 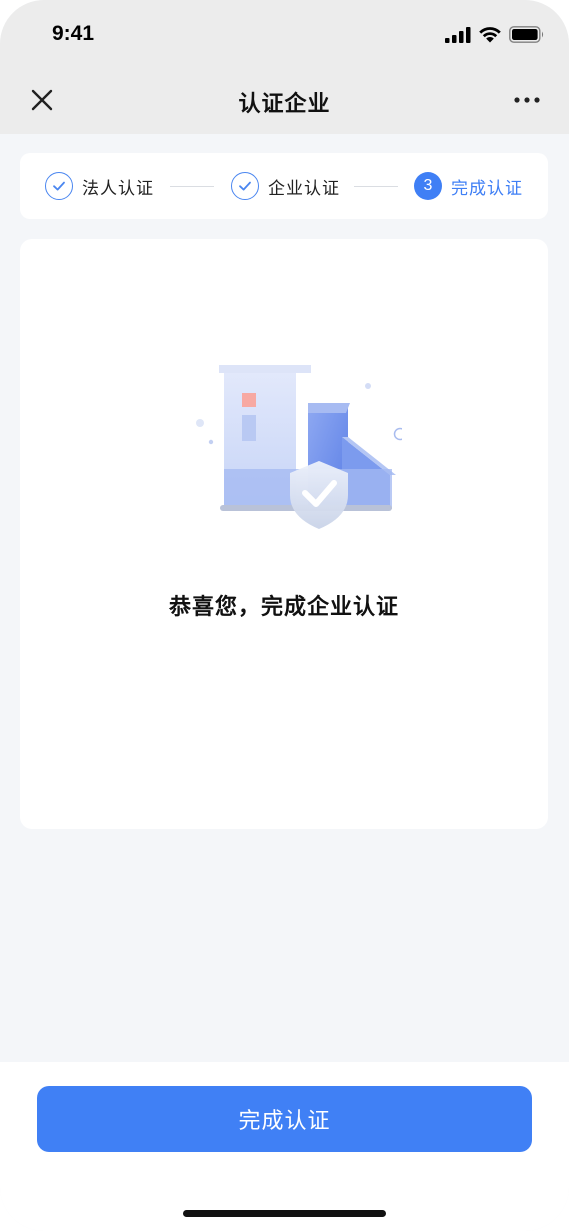 I want to click on step-label: 完成认证, so click(x=487, y=188).